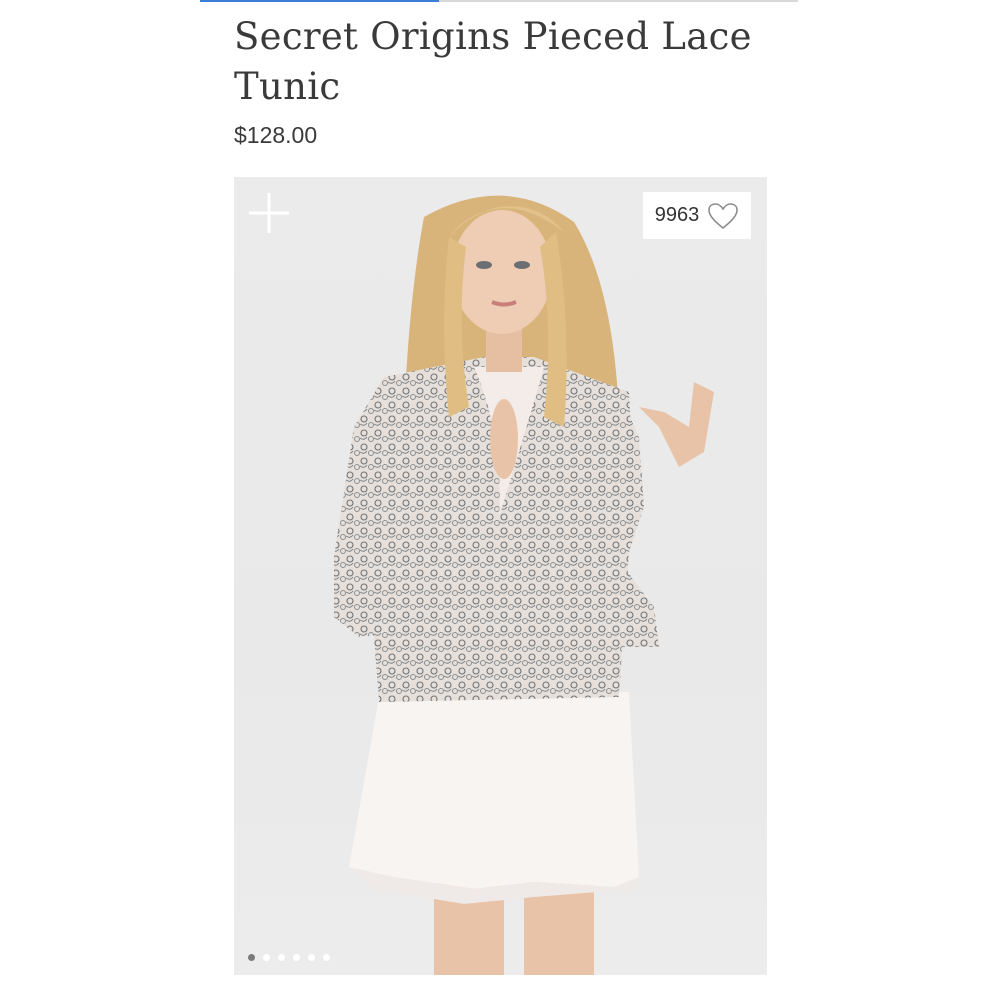  I want to click on like-count: 9963, so click(677, 215).